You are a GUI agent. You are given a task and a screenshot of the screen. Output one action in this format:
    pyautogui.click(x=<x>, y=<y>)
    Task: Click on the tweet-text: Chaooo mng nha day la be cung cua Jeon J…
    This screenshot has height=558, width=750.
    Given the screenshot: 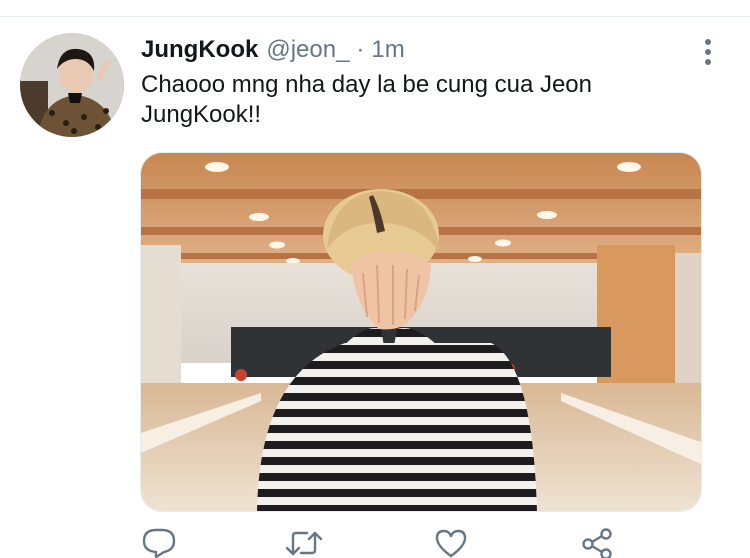 What is the action you would take?
    pyautogui.click(x=401, y=100)
    